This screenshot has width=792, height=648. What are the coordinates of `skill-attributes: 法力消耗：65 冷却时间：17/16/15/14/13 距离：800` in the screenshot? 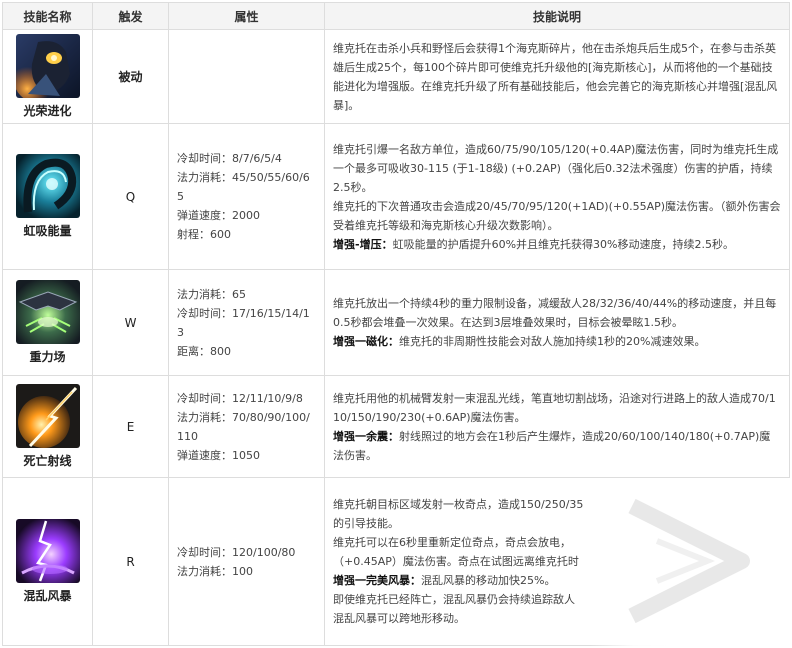 It's located at (246, 322).